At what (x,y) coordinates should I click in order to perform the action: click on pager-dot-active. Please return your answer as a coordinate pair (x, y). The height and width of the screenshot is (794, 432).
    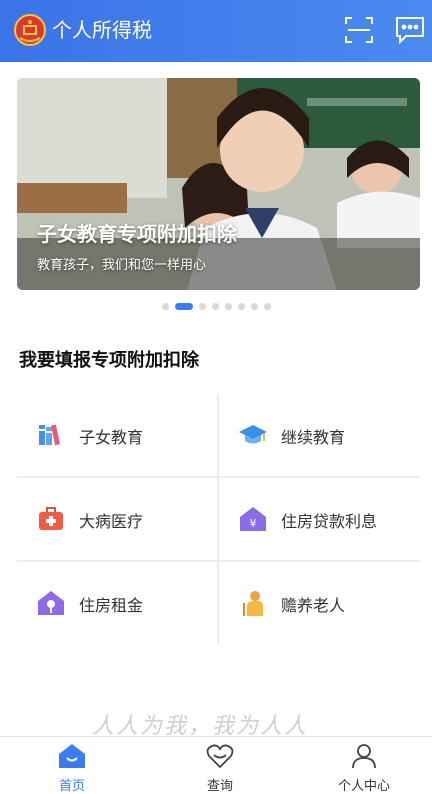
    Looking at the image, I should click on (183, 306).